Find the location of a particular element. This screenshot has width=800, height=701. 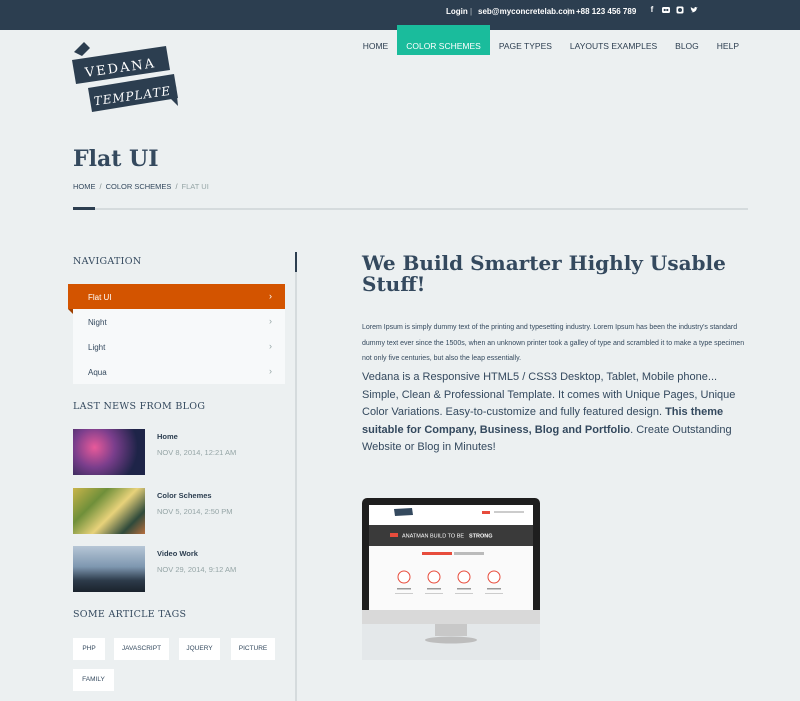

news-title: Video Work is located at coordinates (177, 553).